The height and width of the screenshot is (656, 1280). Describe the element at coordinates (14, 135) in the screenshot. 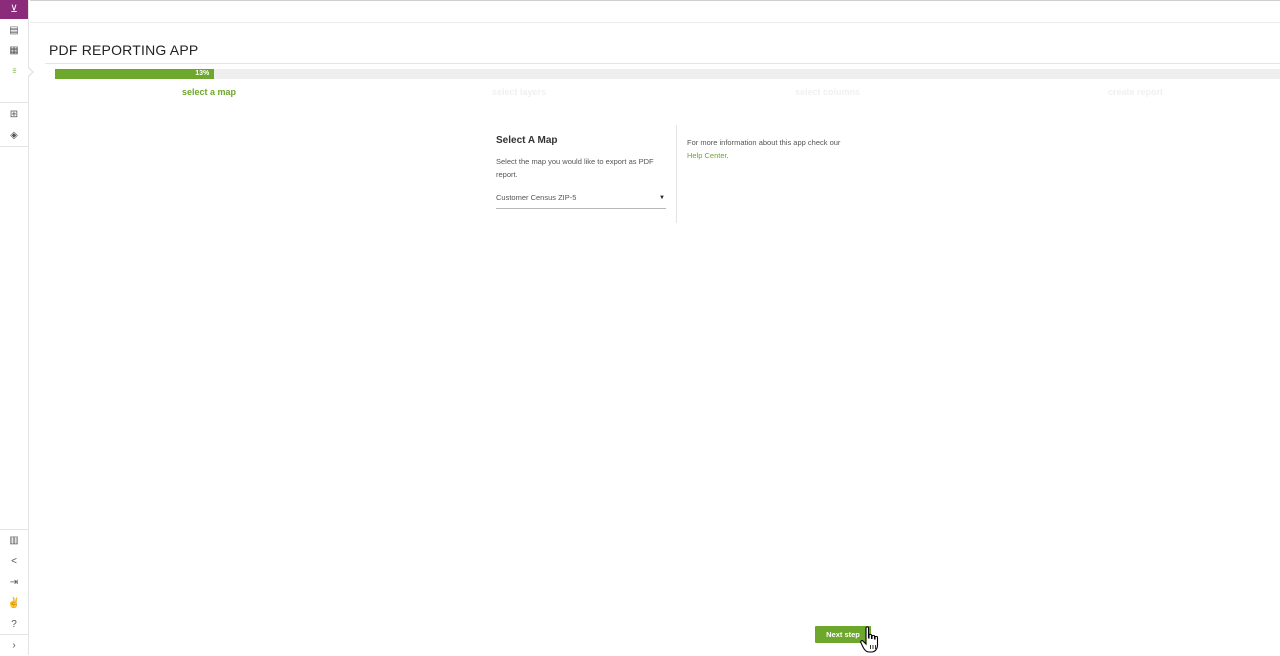

I see `layers-icon: ◈` at that location.